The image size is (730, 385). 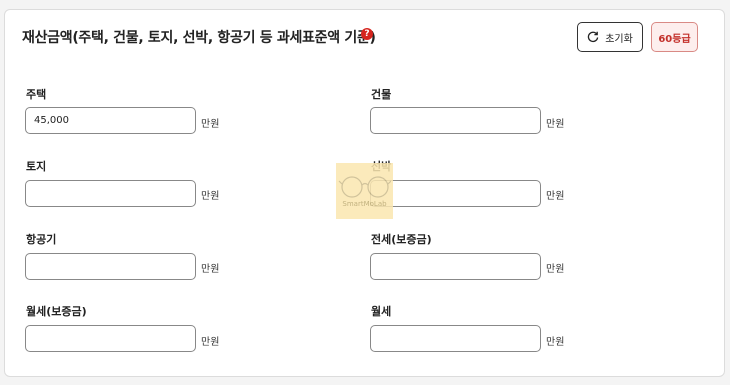 What do you see at coordinates (364, 204) in the screenshot?
I see `watermark-text: SmartMoLab` at bounding box center [364, 204].